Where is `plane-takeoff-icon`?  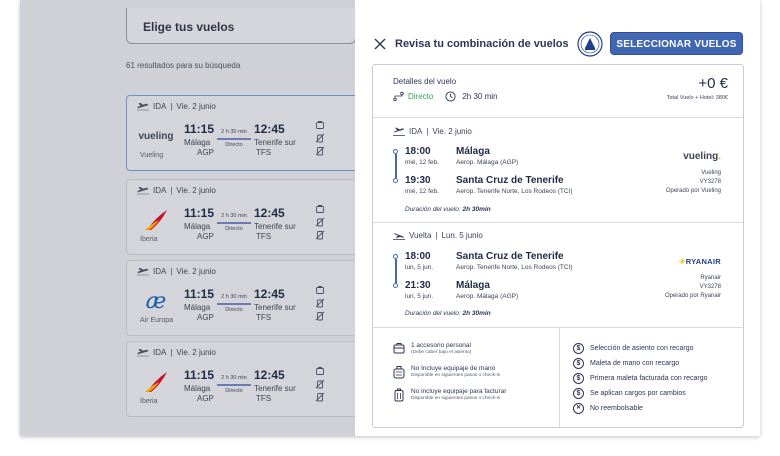 plane-takeoff-icon is located at coordinates (399, 131).